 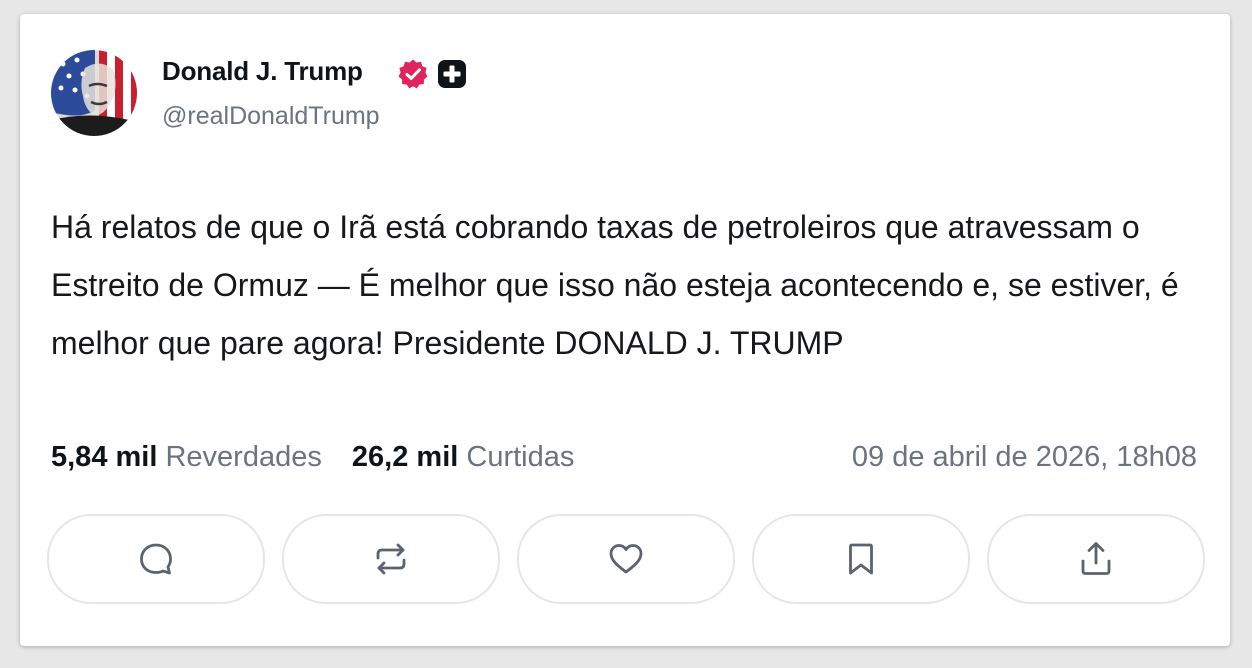 I want to click on heart-icon, so click(x=626, y=559).